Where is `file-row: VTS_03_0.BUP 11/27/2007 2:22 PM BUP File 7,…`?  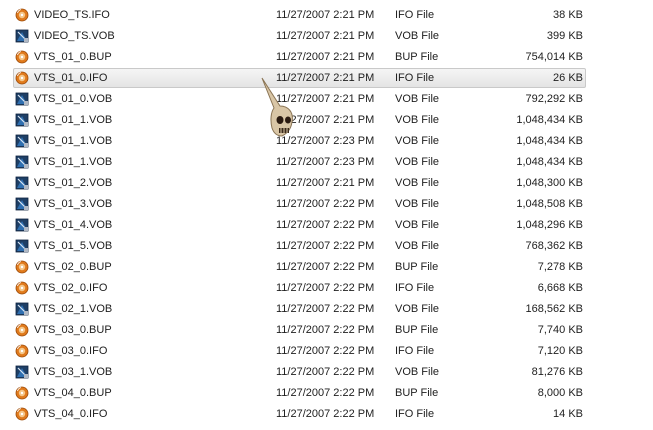
file-row: VTS_03_0.BUP 11/27/2007 2:22 PM BUP File 7,… is located at coordinates (299, 330).